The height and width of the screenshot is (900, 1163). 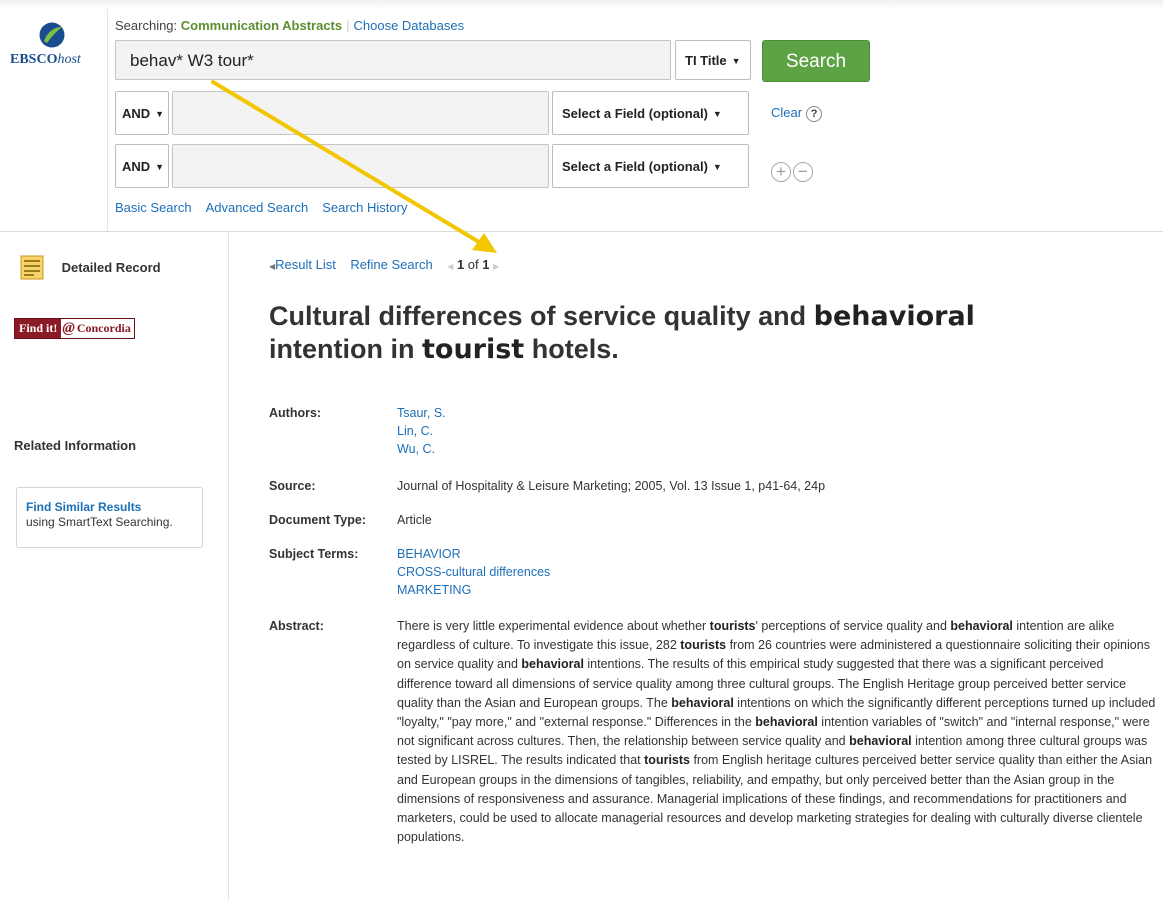 What do you see at coordinates (257, 207) in the screenshot?
I see `advanced-search-link: Advanced Search` at bounding box center [257, 207].